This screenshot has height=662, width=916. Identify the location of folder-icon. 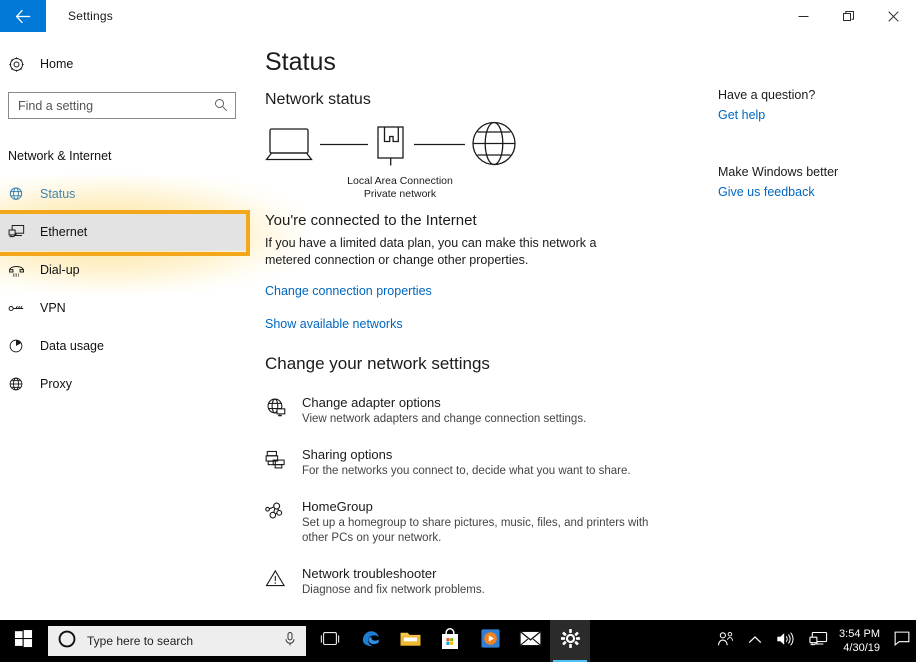
(410, 641).